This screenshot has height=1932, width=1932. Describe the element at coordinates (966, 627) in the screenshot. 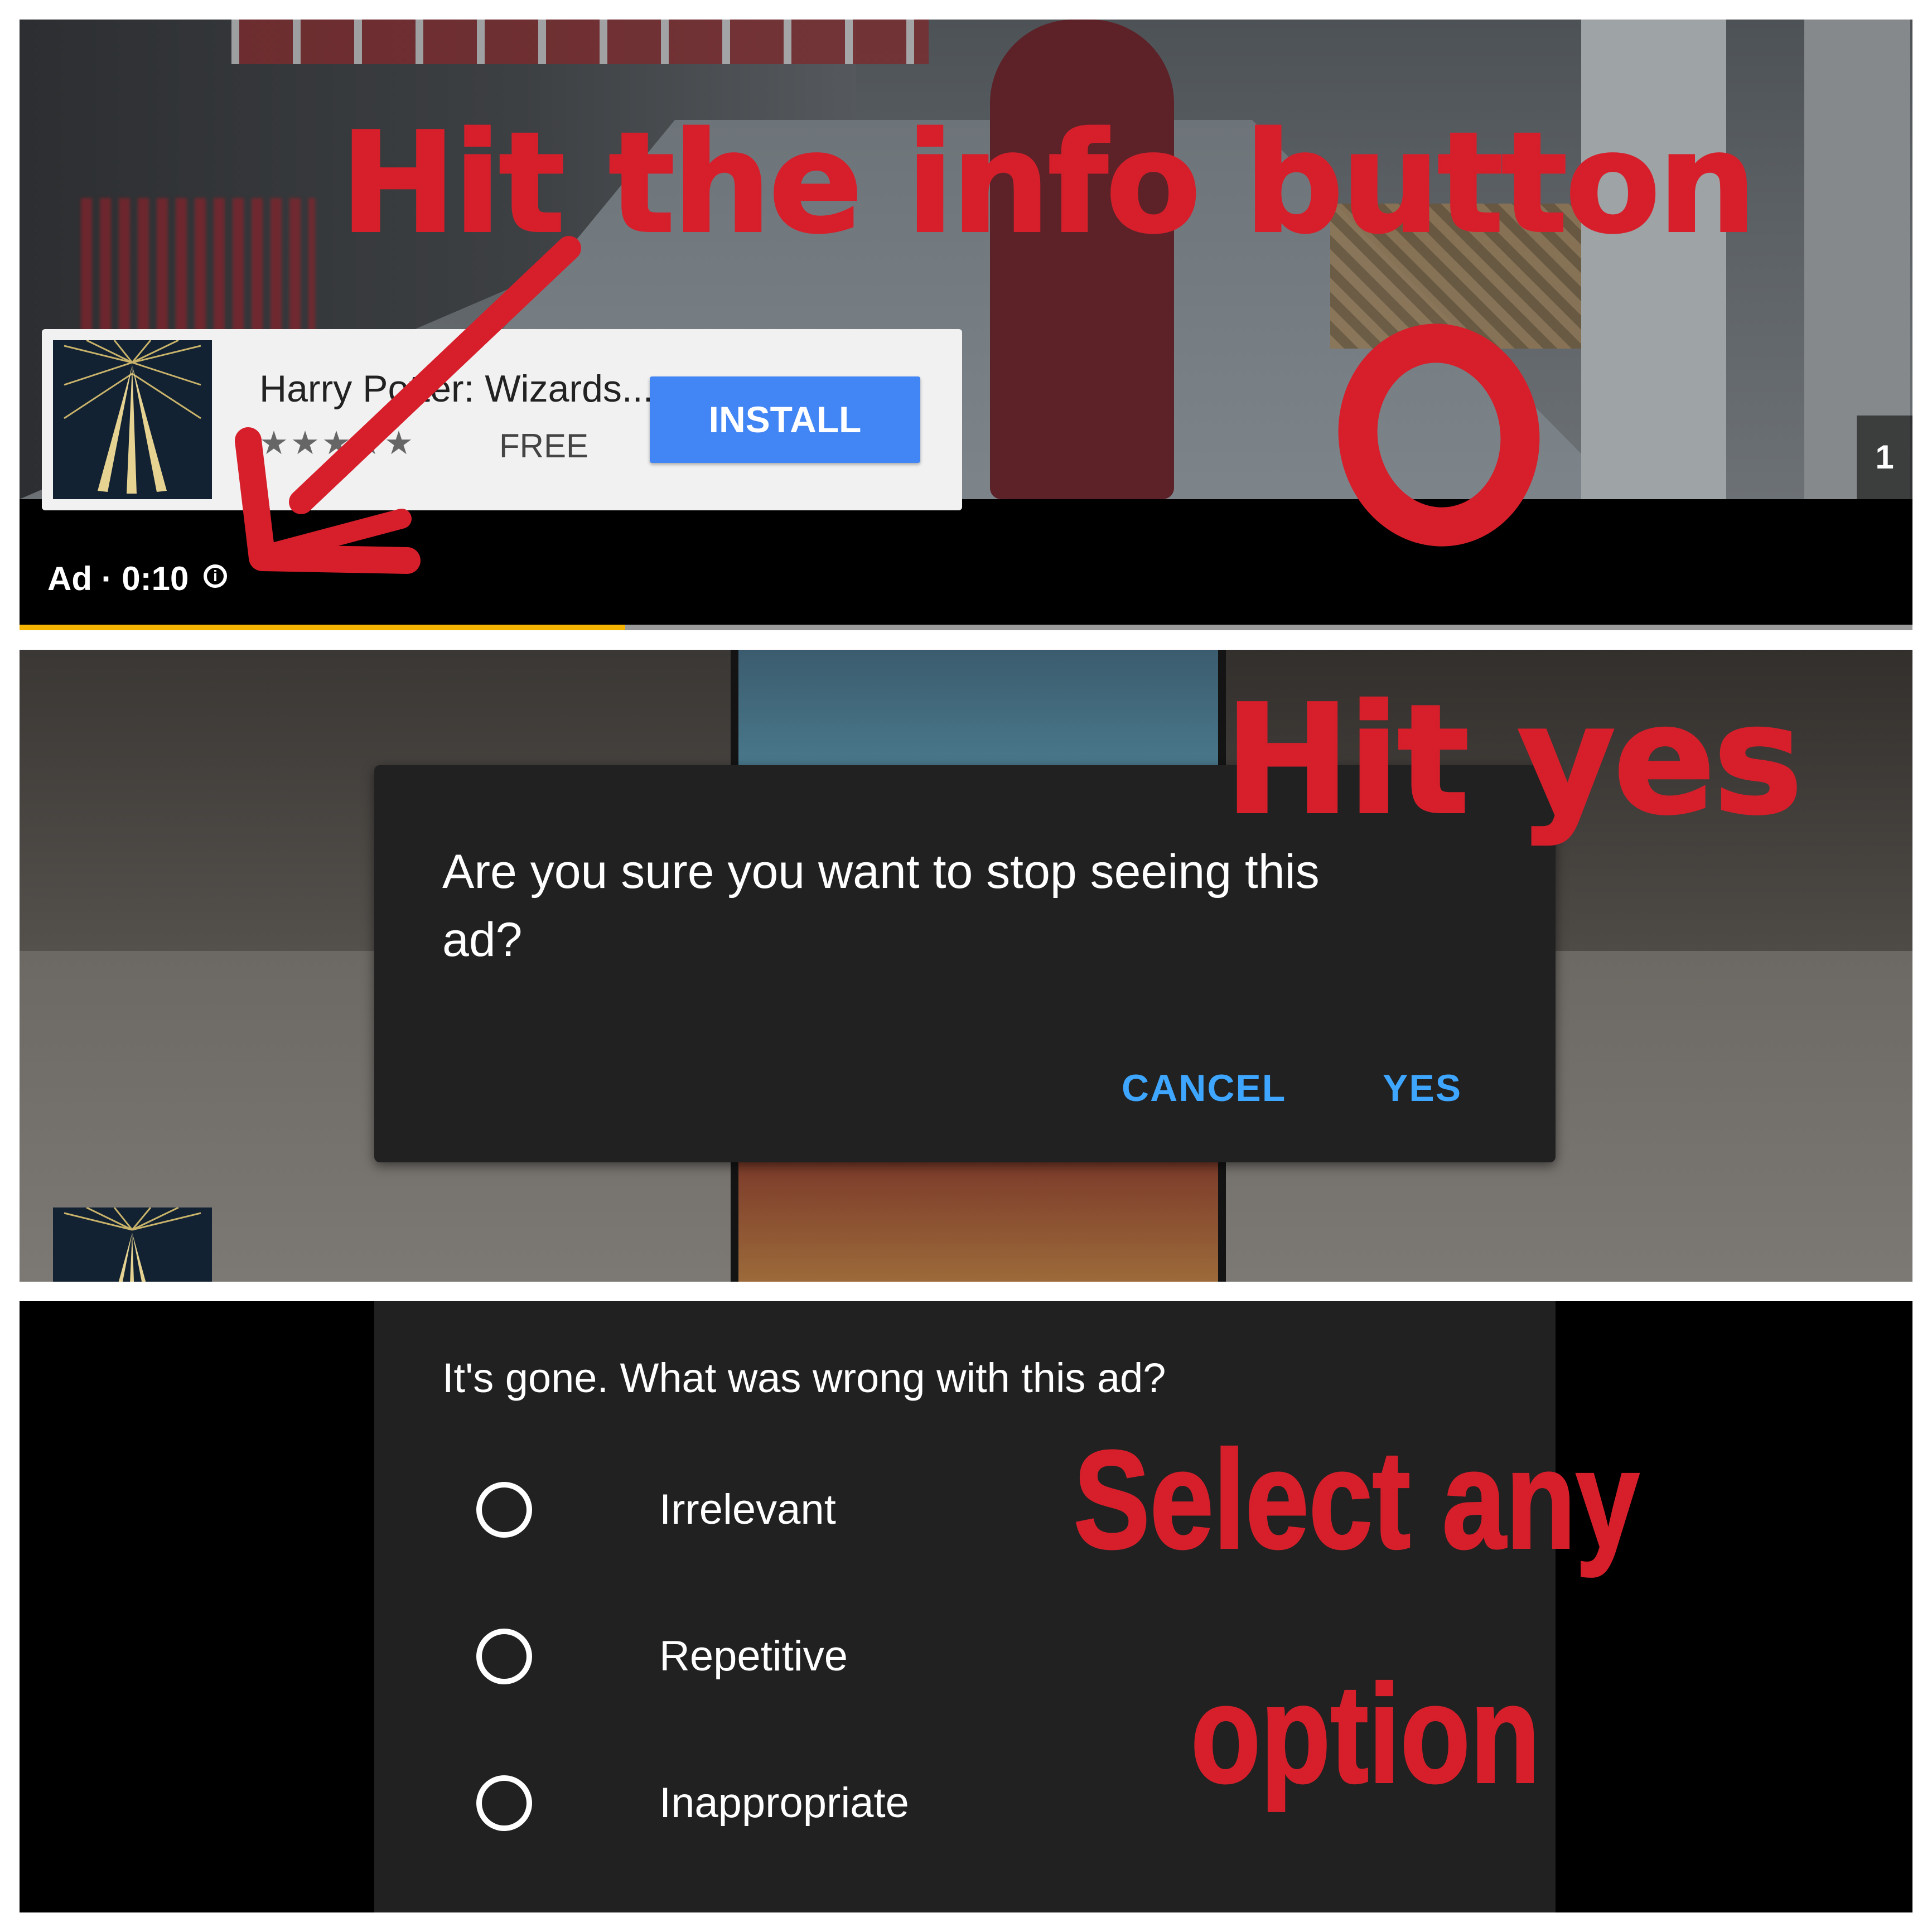

I see `ad-progress-bar` at that location.